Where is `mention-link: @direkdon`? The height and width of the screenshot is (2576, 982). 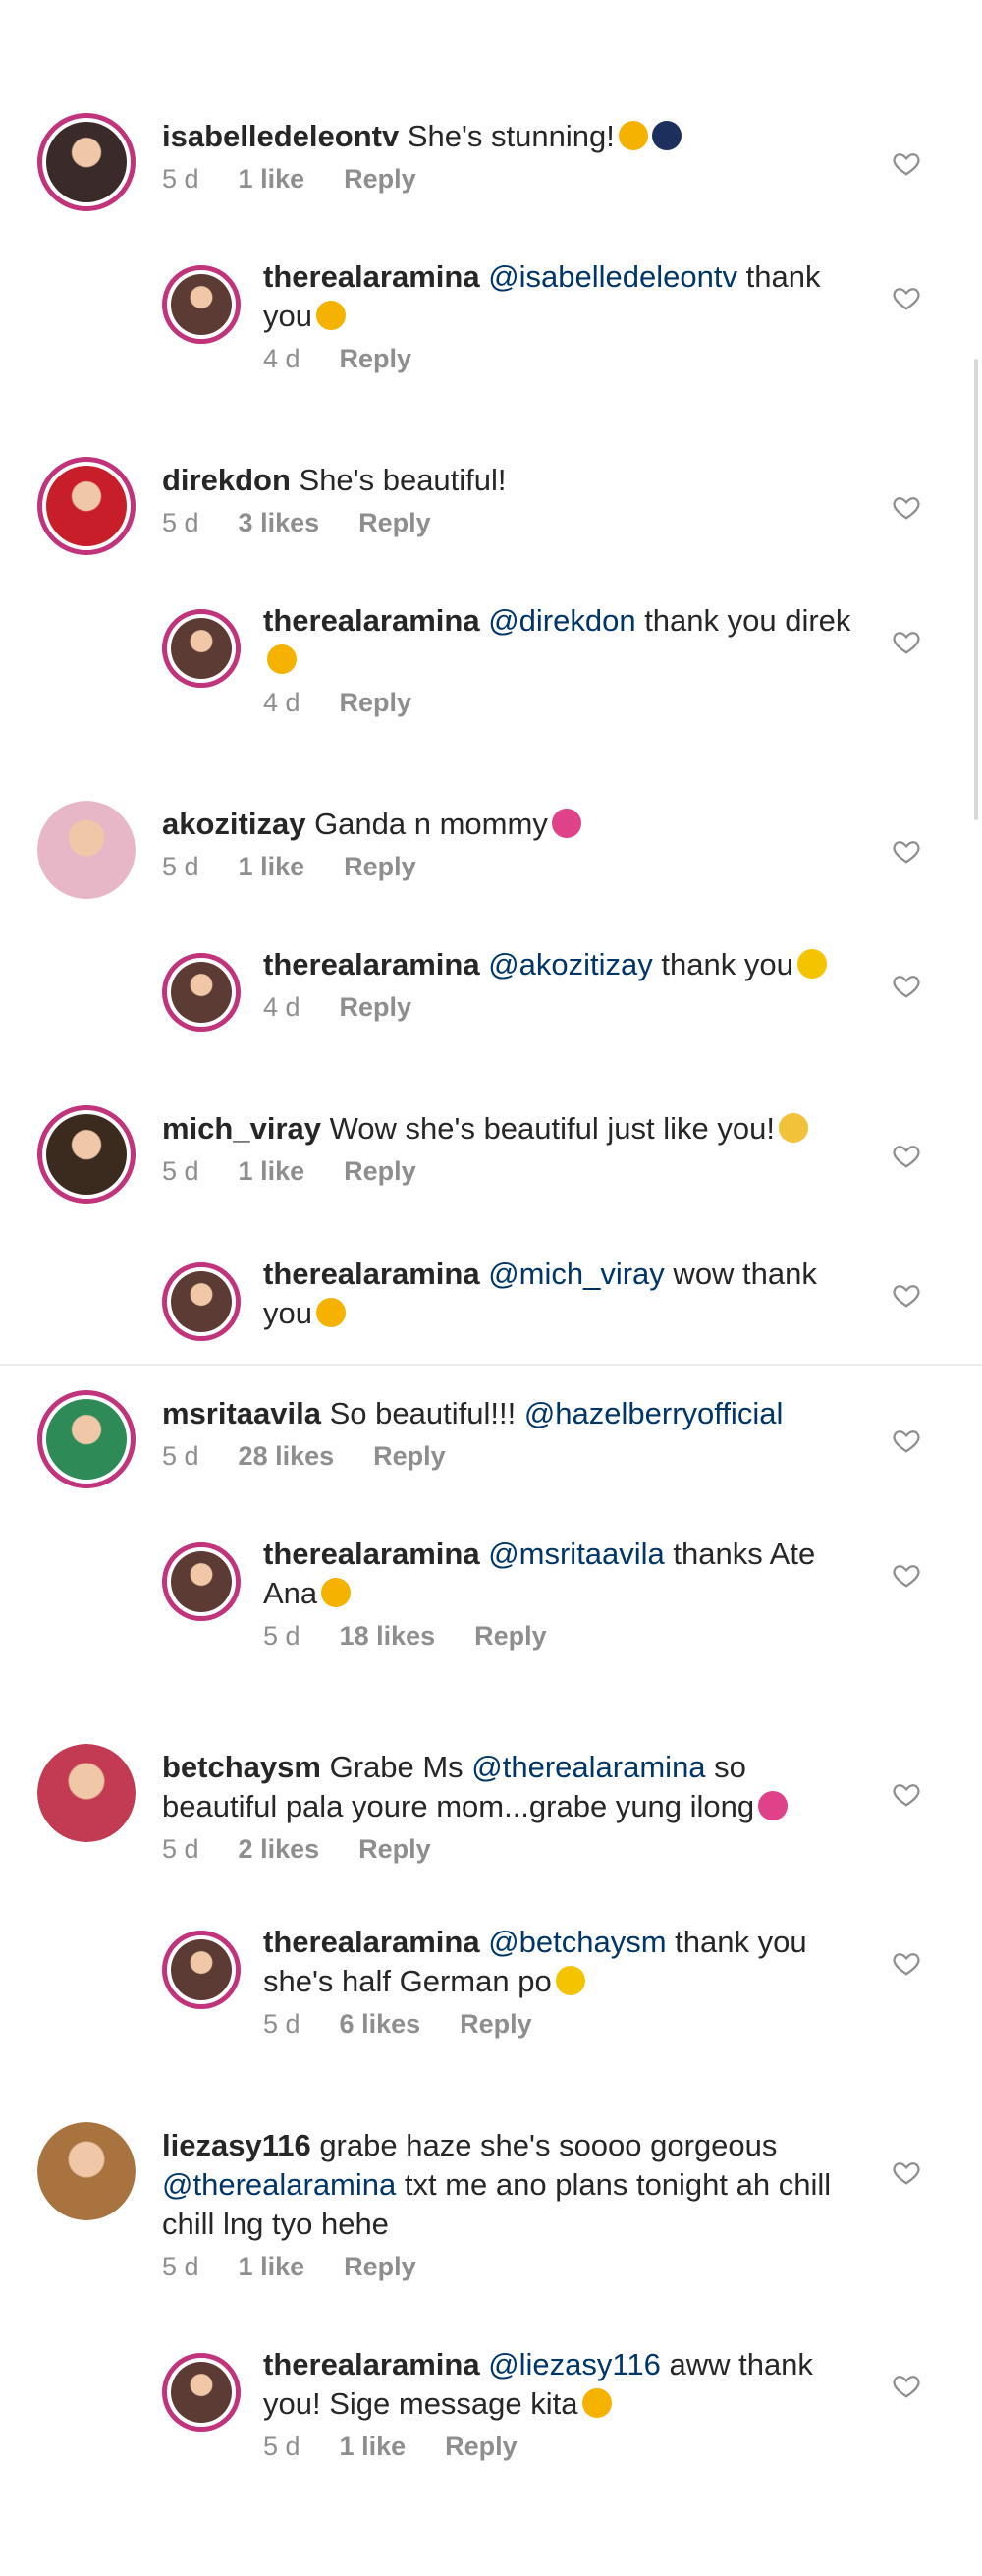 mention-link: @direkdon is located at coordinates (561, 620).